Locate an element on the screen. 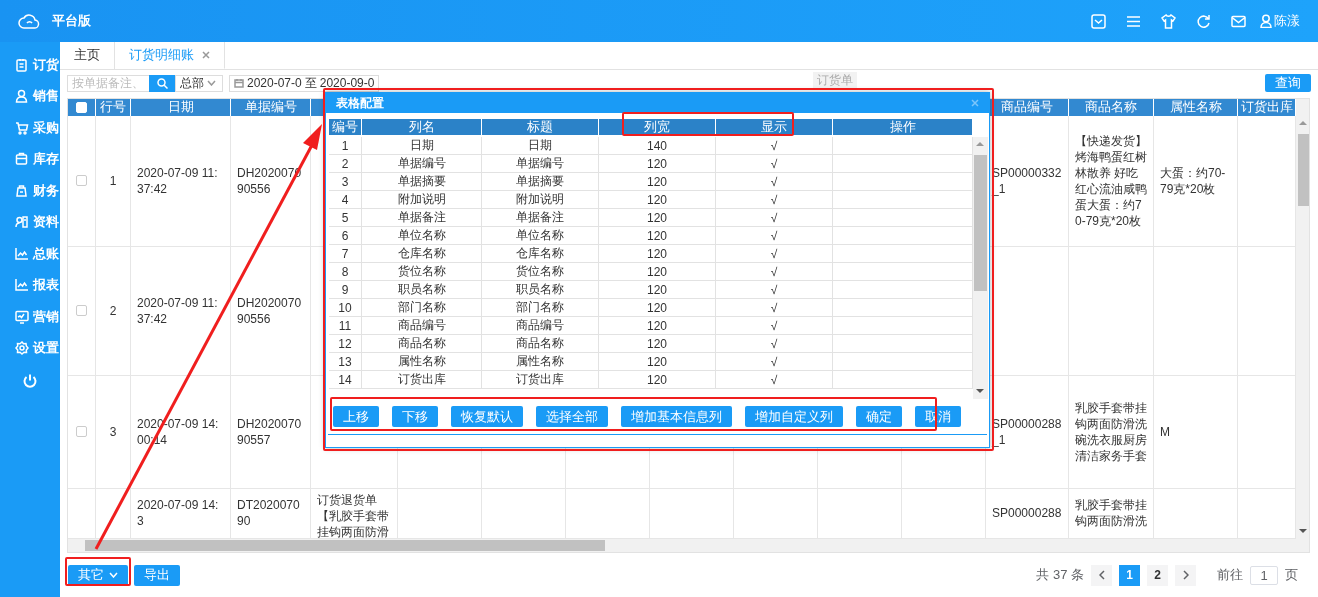 Image resolution: width=1318 pixels, height=597 pixels. dialog-button: 选择全部 is located at coordinates (572, 416).